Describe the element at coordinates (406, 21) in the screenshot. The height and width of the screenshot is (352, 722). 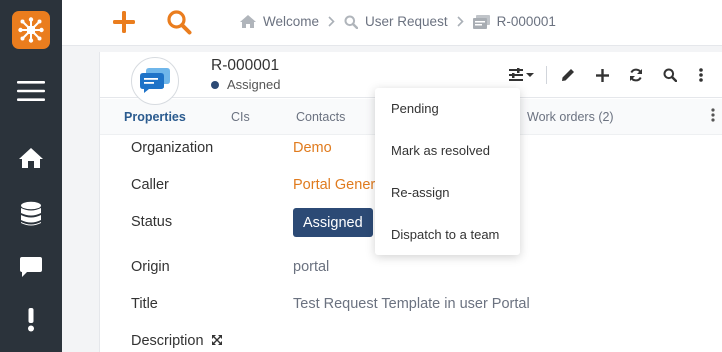
I see `breadcrumb-label: User Request` at that location.